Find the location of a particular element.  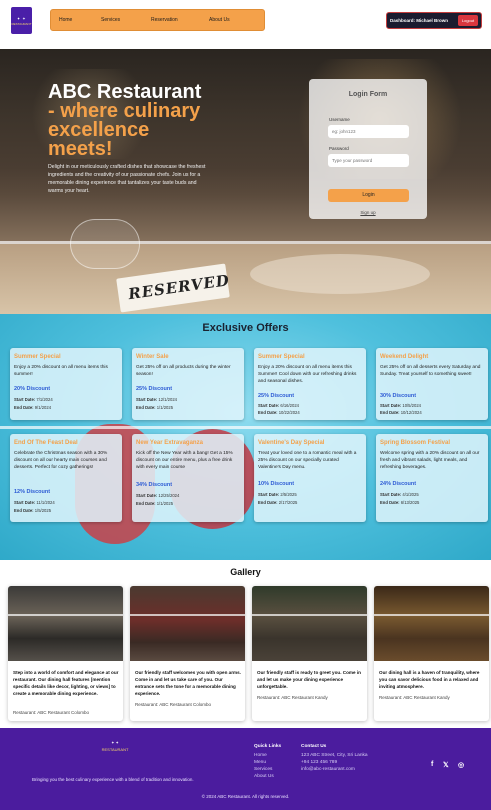

main-nav: Home Services Reservation About Us is located at coordinates (157, 20).